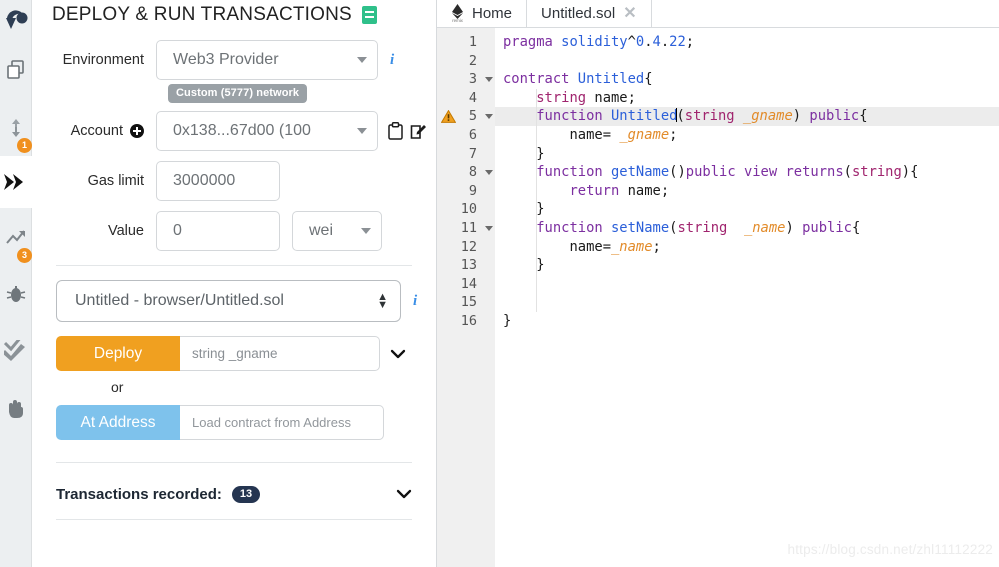 The height and width of the screenshot is (567, 999). I want to click on value-unit-select: wei, so click(337, 231).